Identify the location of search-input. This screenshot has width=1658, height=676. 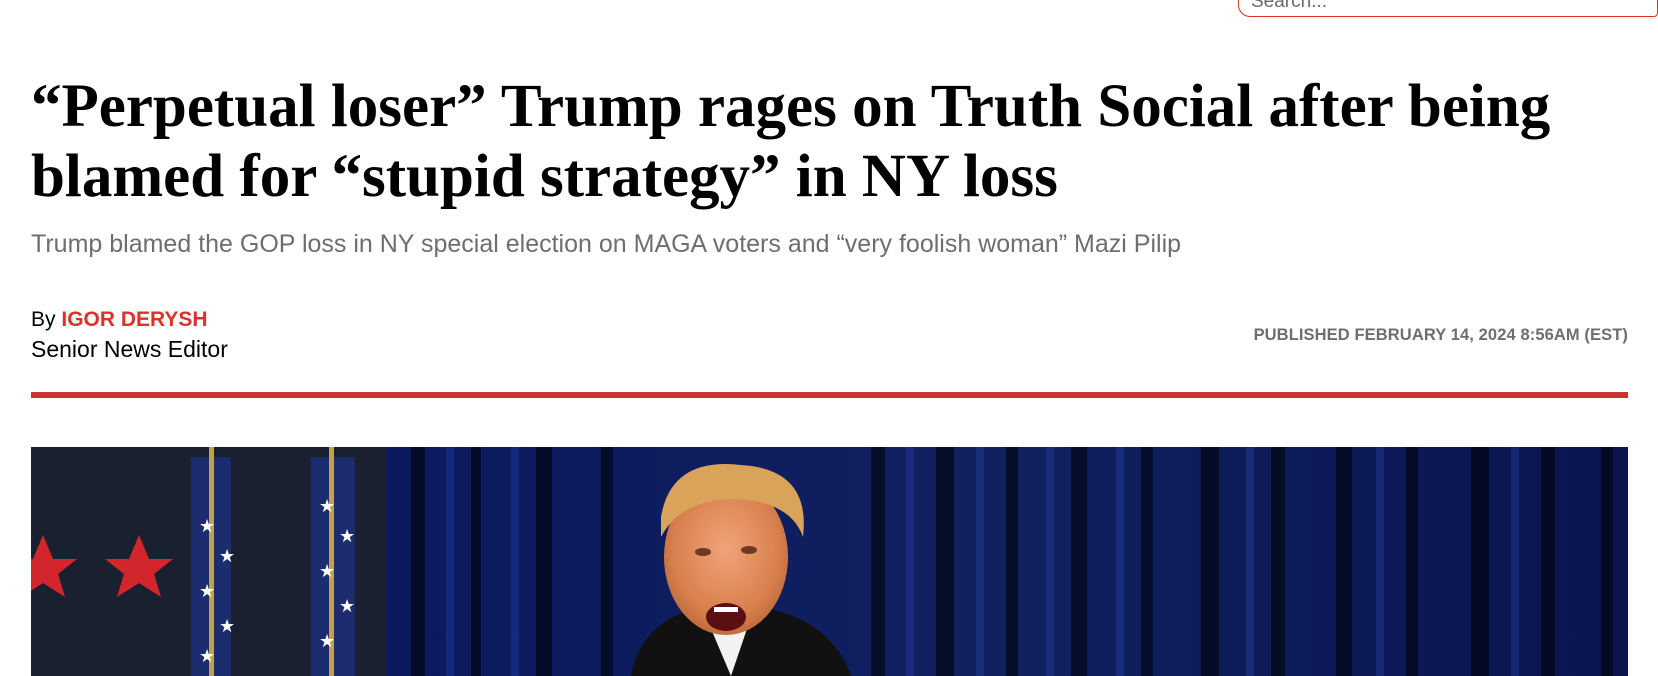
(1448, 8).